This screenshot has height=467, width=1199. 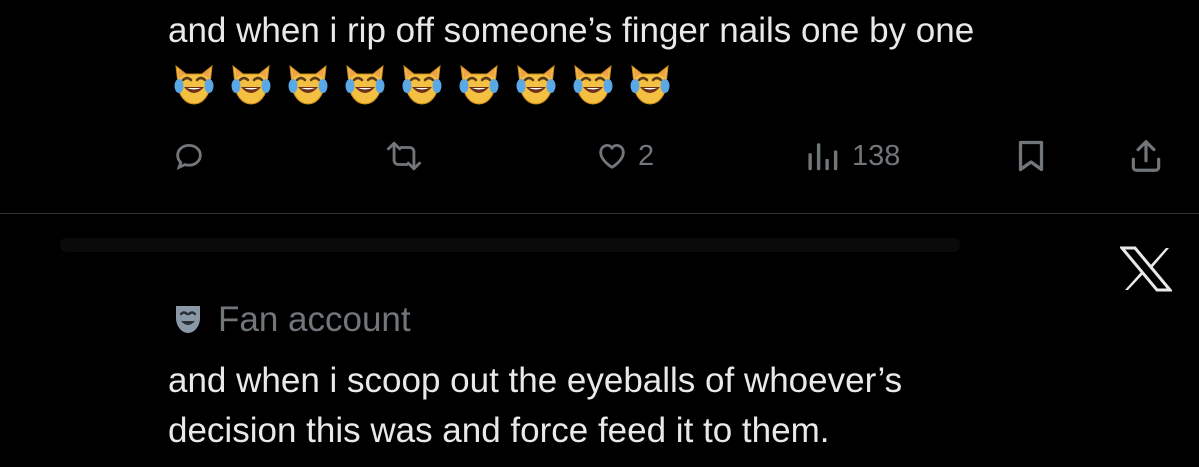 What do you see at coordinates (823, 157) in the screenshot?
I see `bar-chart-icon` at bounding box center [823, 157].